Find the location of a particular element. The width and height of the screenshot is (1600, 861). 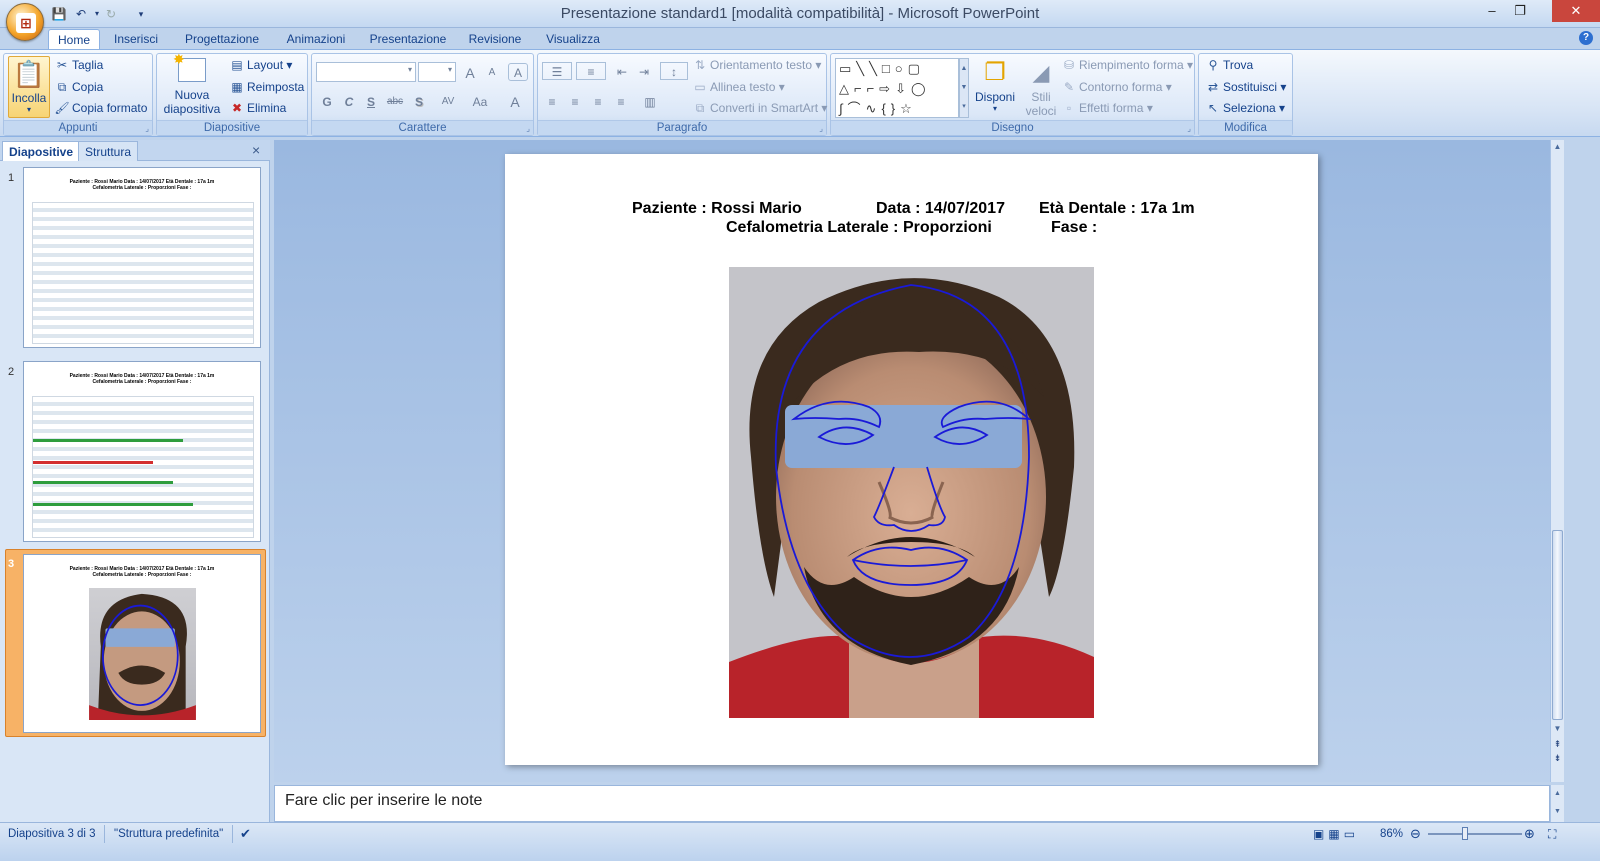

bold-button: G is located at coordinates (327, 101).